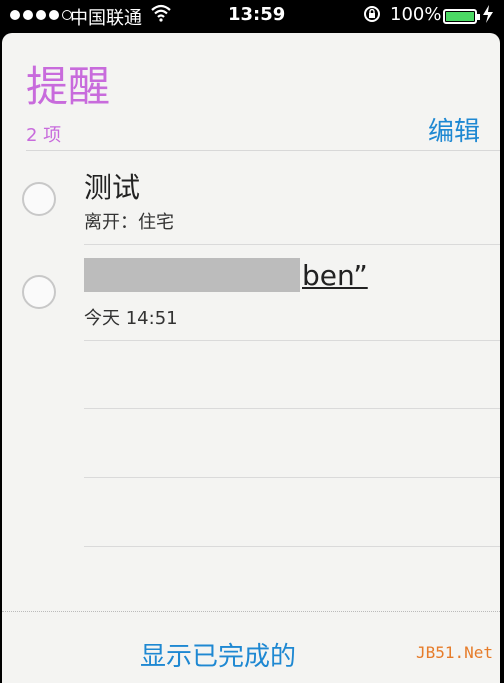  I want to click on page-title: 提醒, so click(68, 86).